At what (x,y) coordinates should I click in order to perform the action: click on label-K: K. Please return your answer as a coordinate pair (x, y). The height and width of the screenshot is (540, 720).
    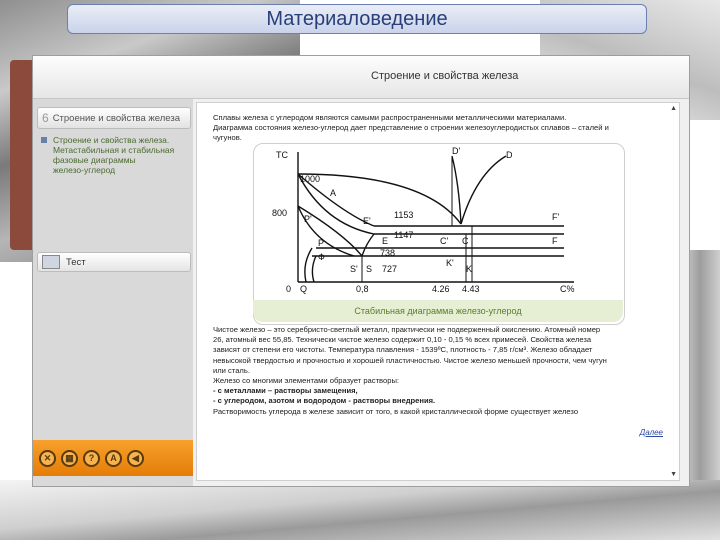
    Looking at the image, I should click on (469, 269).